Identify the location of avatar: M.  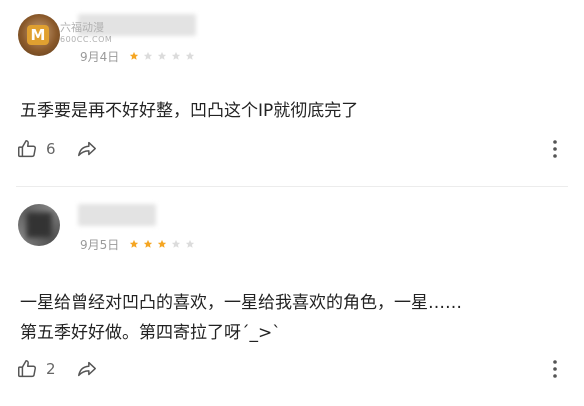
(39, 35).